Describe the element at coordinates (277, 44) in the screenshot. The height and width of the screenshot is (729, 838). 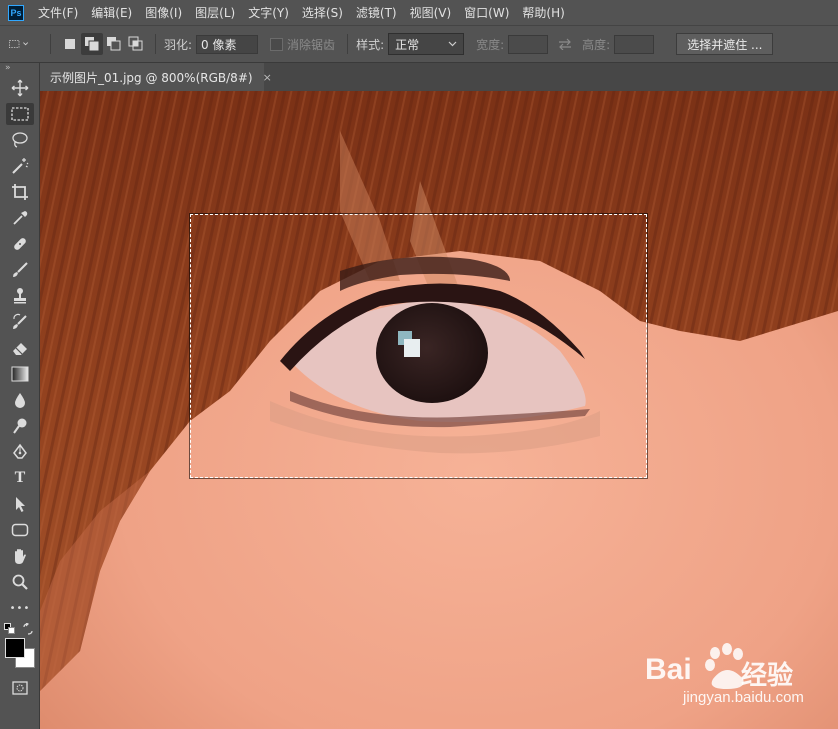
I see `antialias-checkbox` at that location.